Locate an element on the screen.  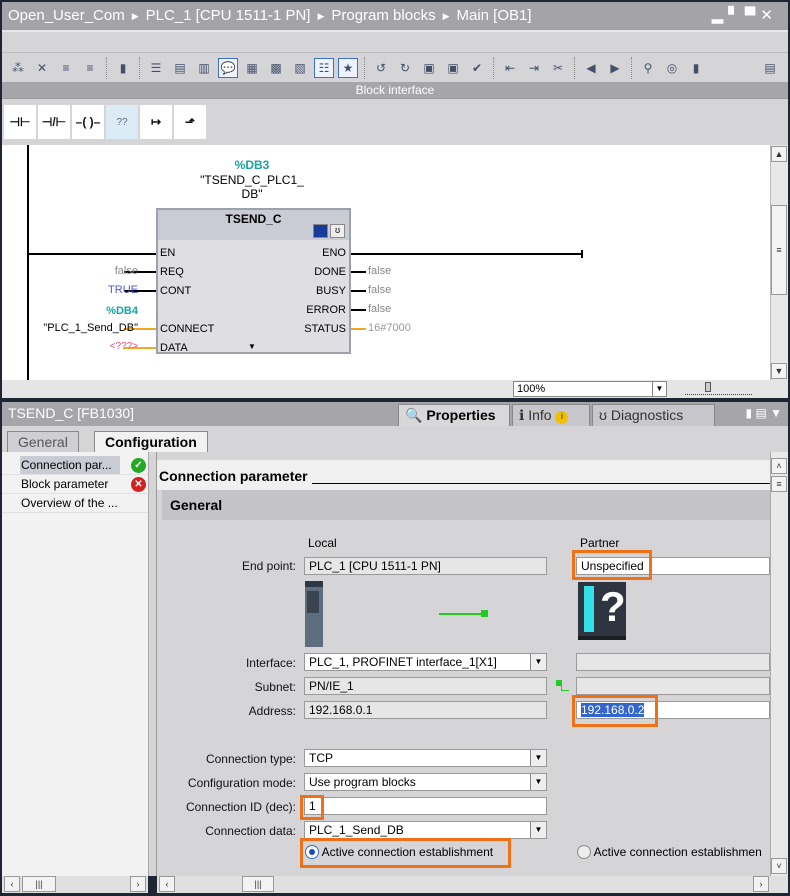
diagnostics-icon: ʊ is located at coordinates (337, 231).